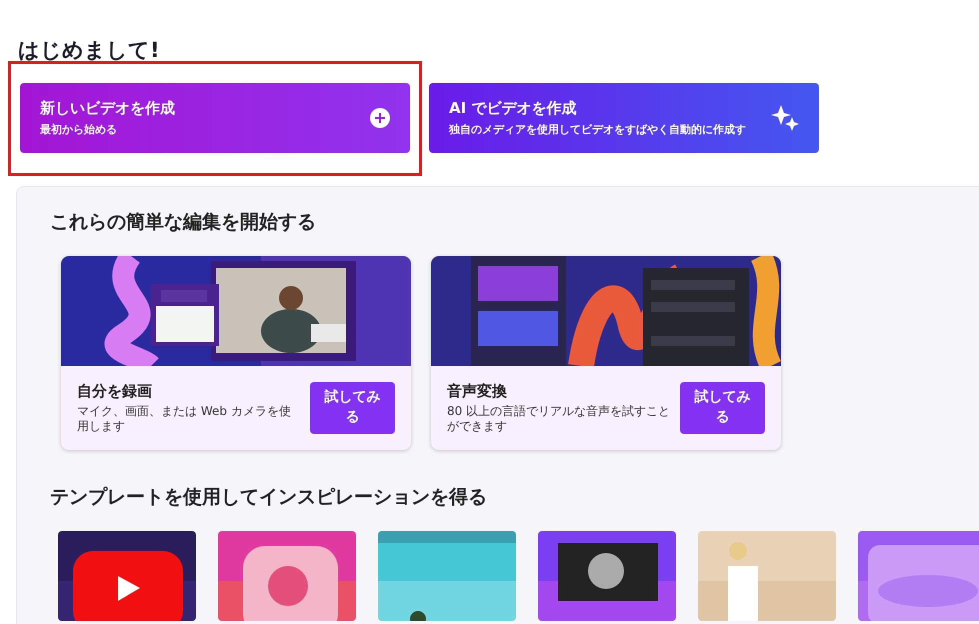  What do you see at coordinates (184, 419) in the screenshot?
I see `card-description: マイク、画面、または Web カメラを使用します` at bounding box center [184, 419].